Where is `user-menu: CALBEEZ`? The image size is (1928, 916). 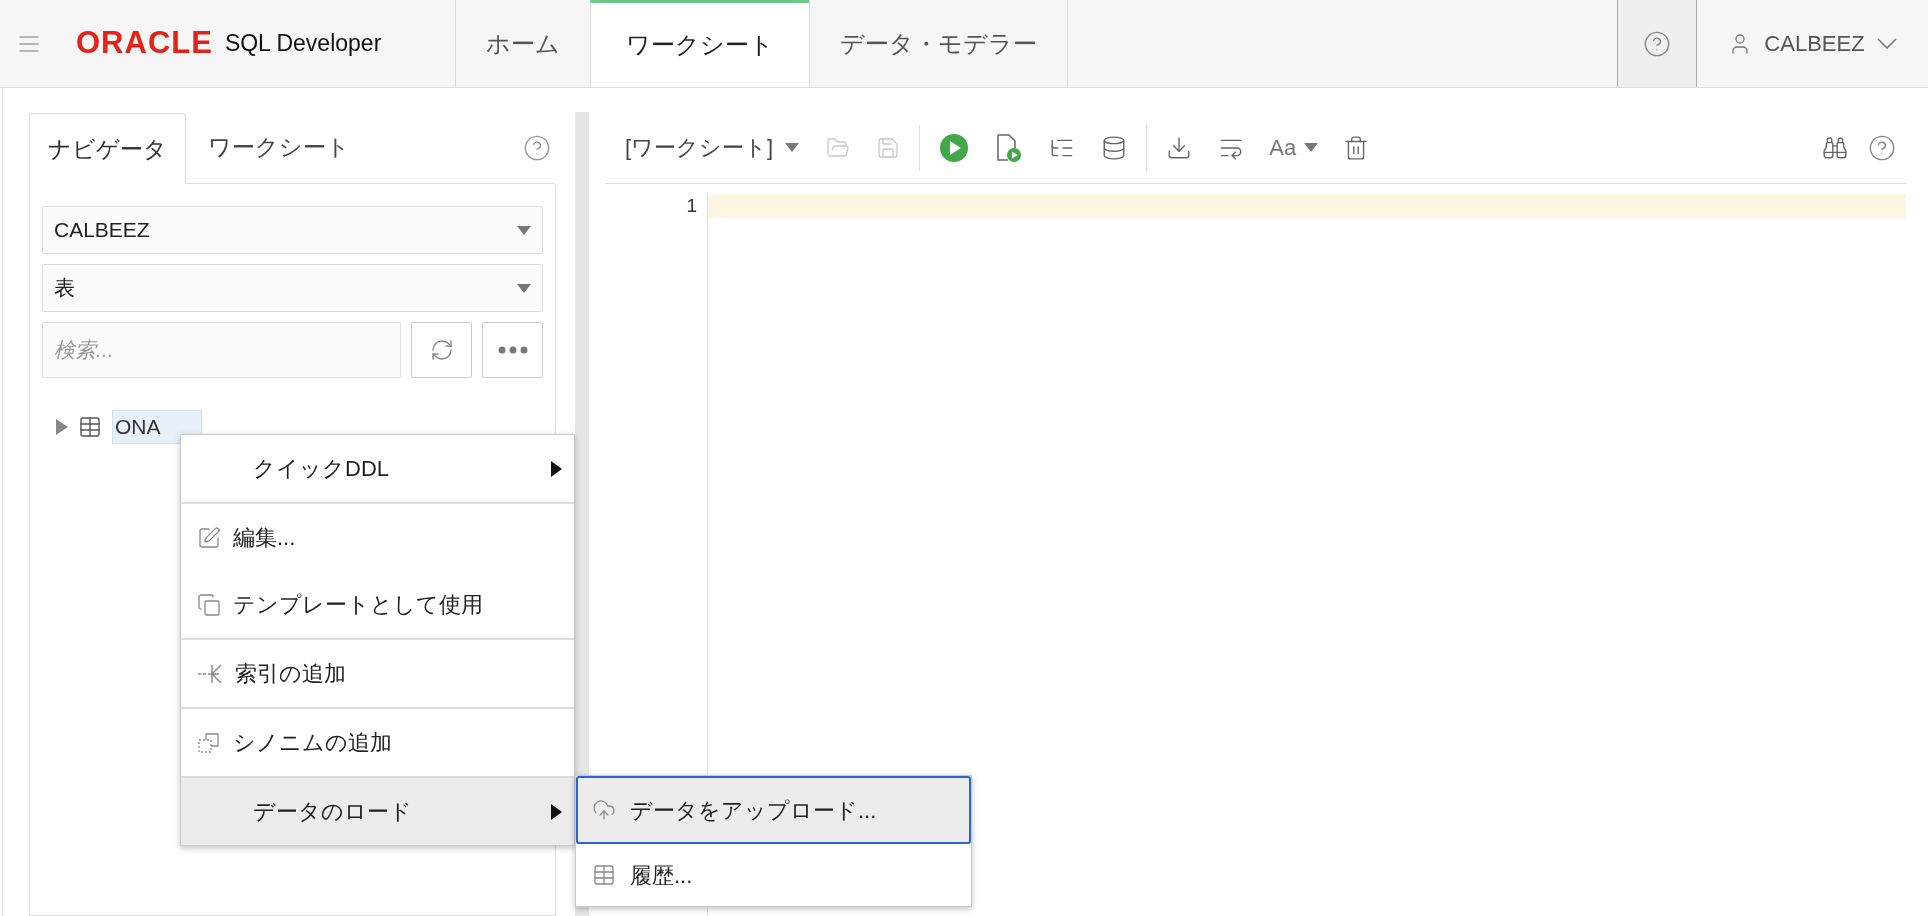
user-menu: CALBEEZ is located at coordinates (1812, 43).